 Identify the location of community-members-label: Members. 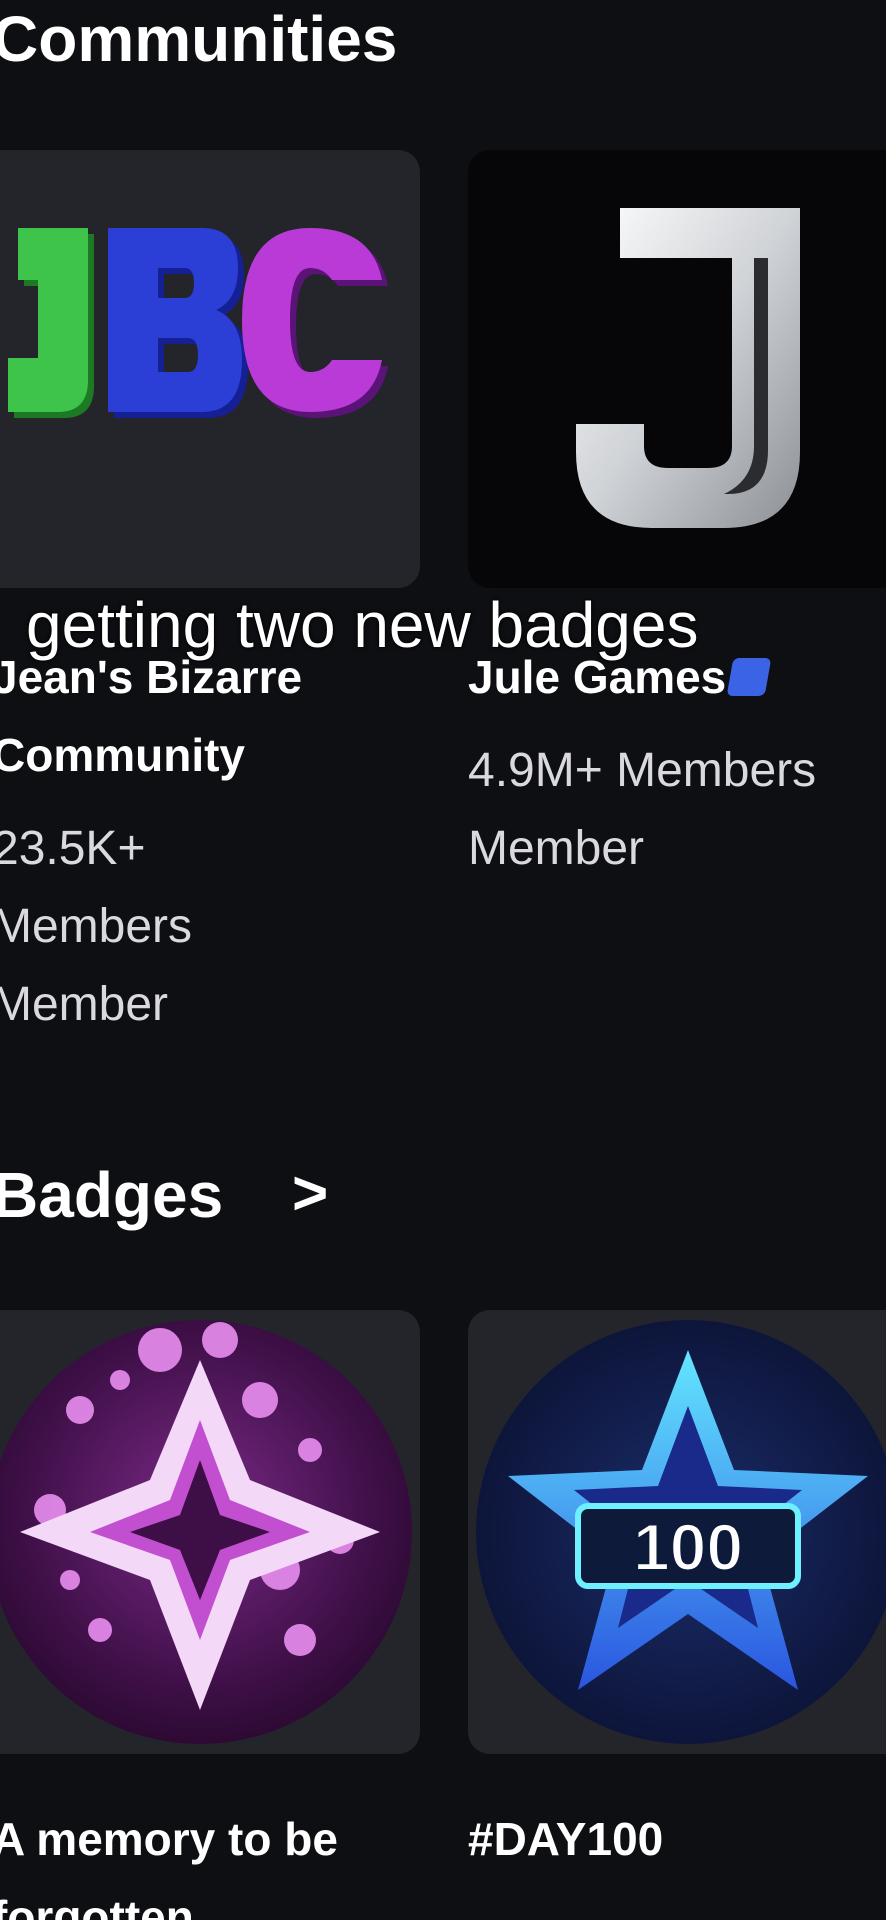
(96, 926).